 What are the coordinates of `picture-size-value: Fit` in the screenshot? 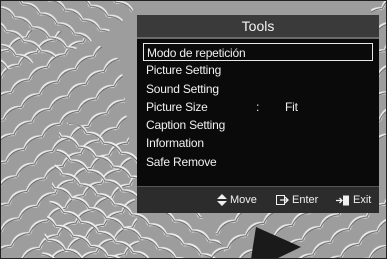 It's located at (291, 106).